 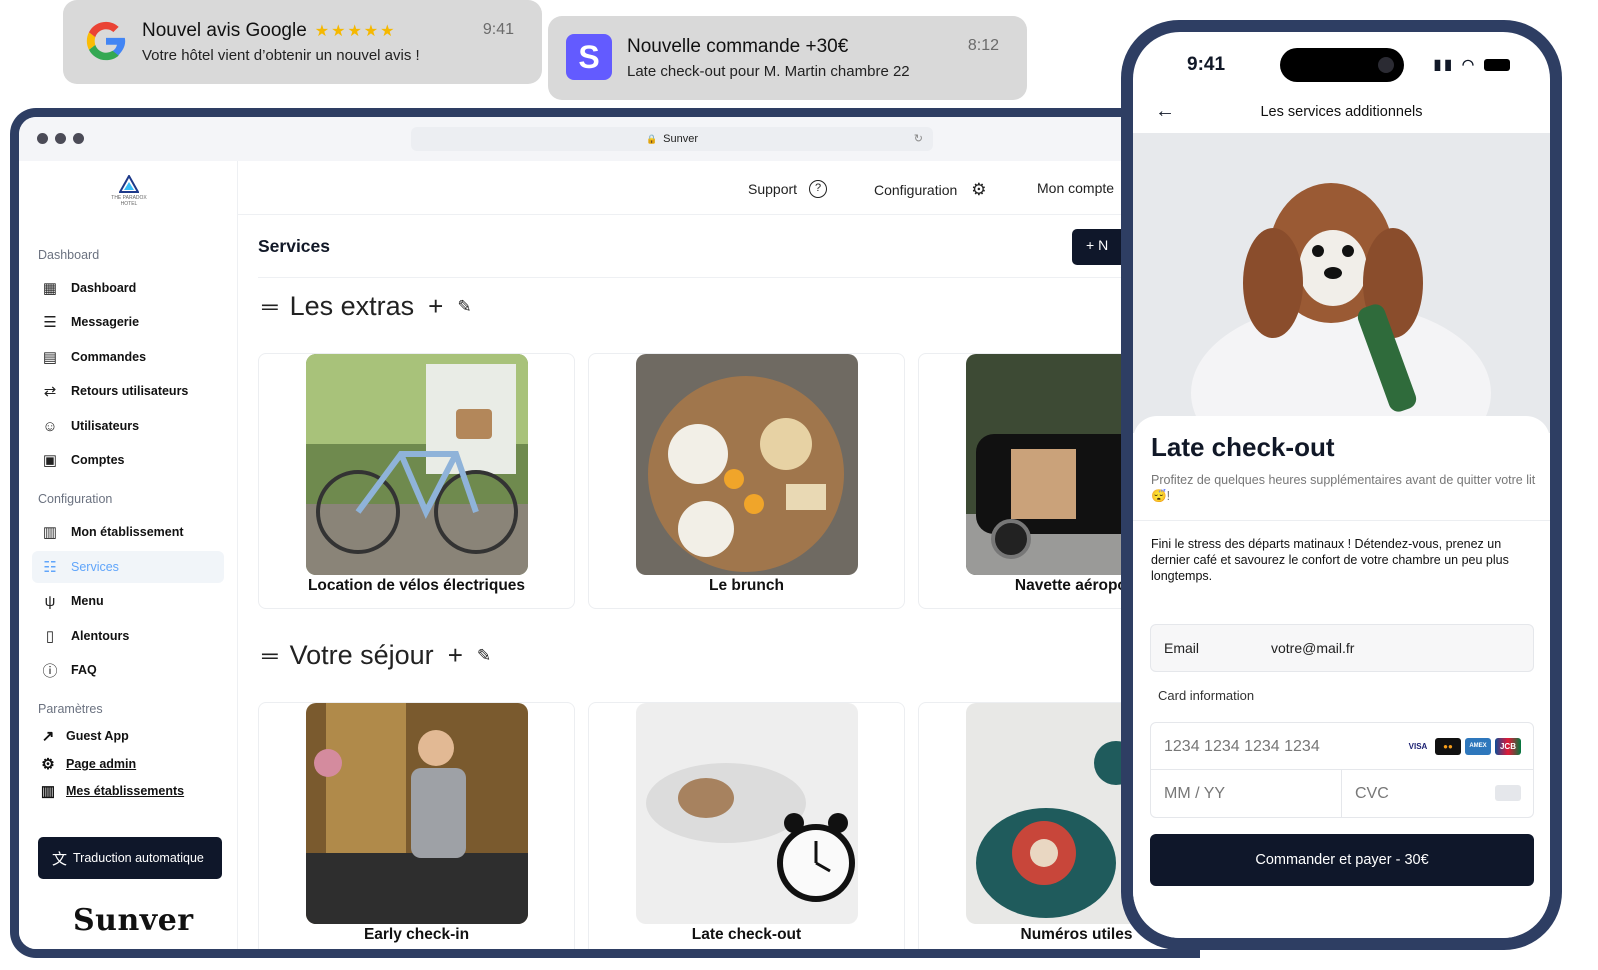 I want to click on alarm-clock-image, so click(x=747, y=813).